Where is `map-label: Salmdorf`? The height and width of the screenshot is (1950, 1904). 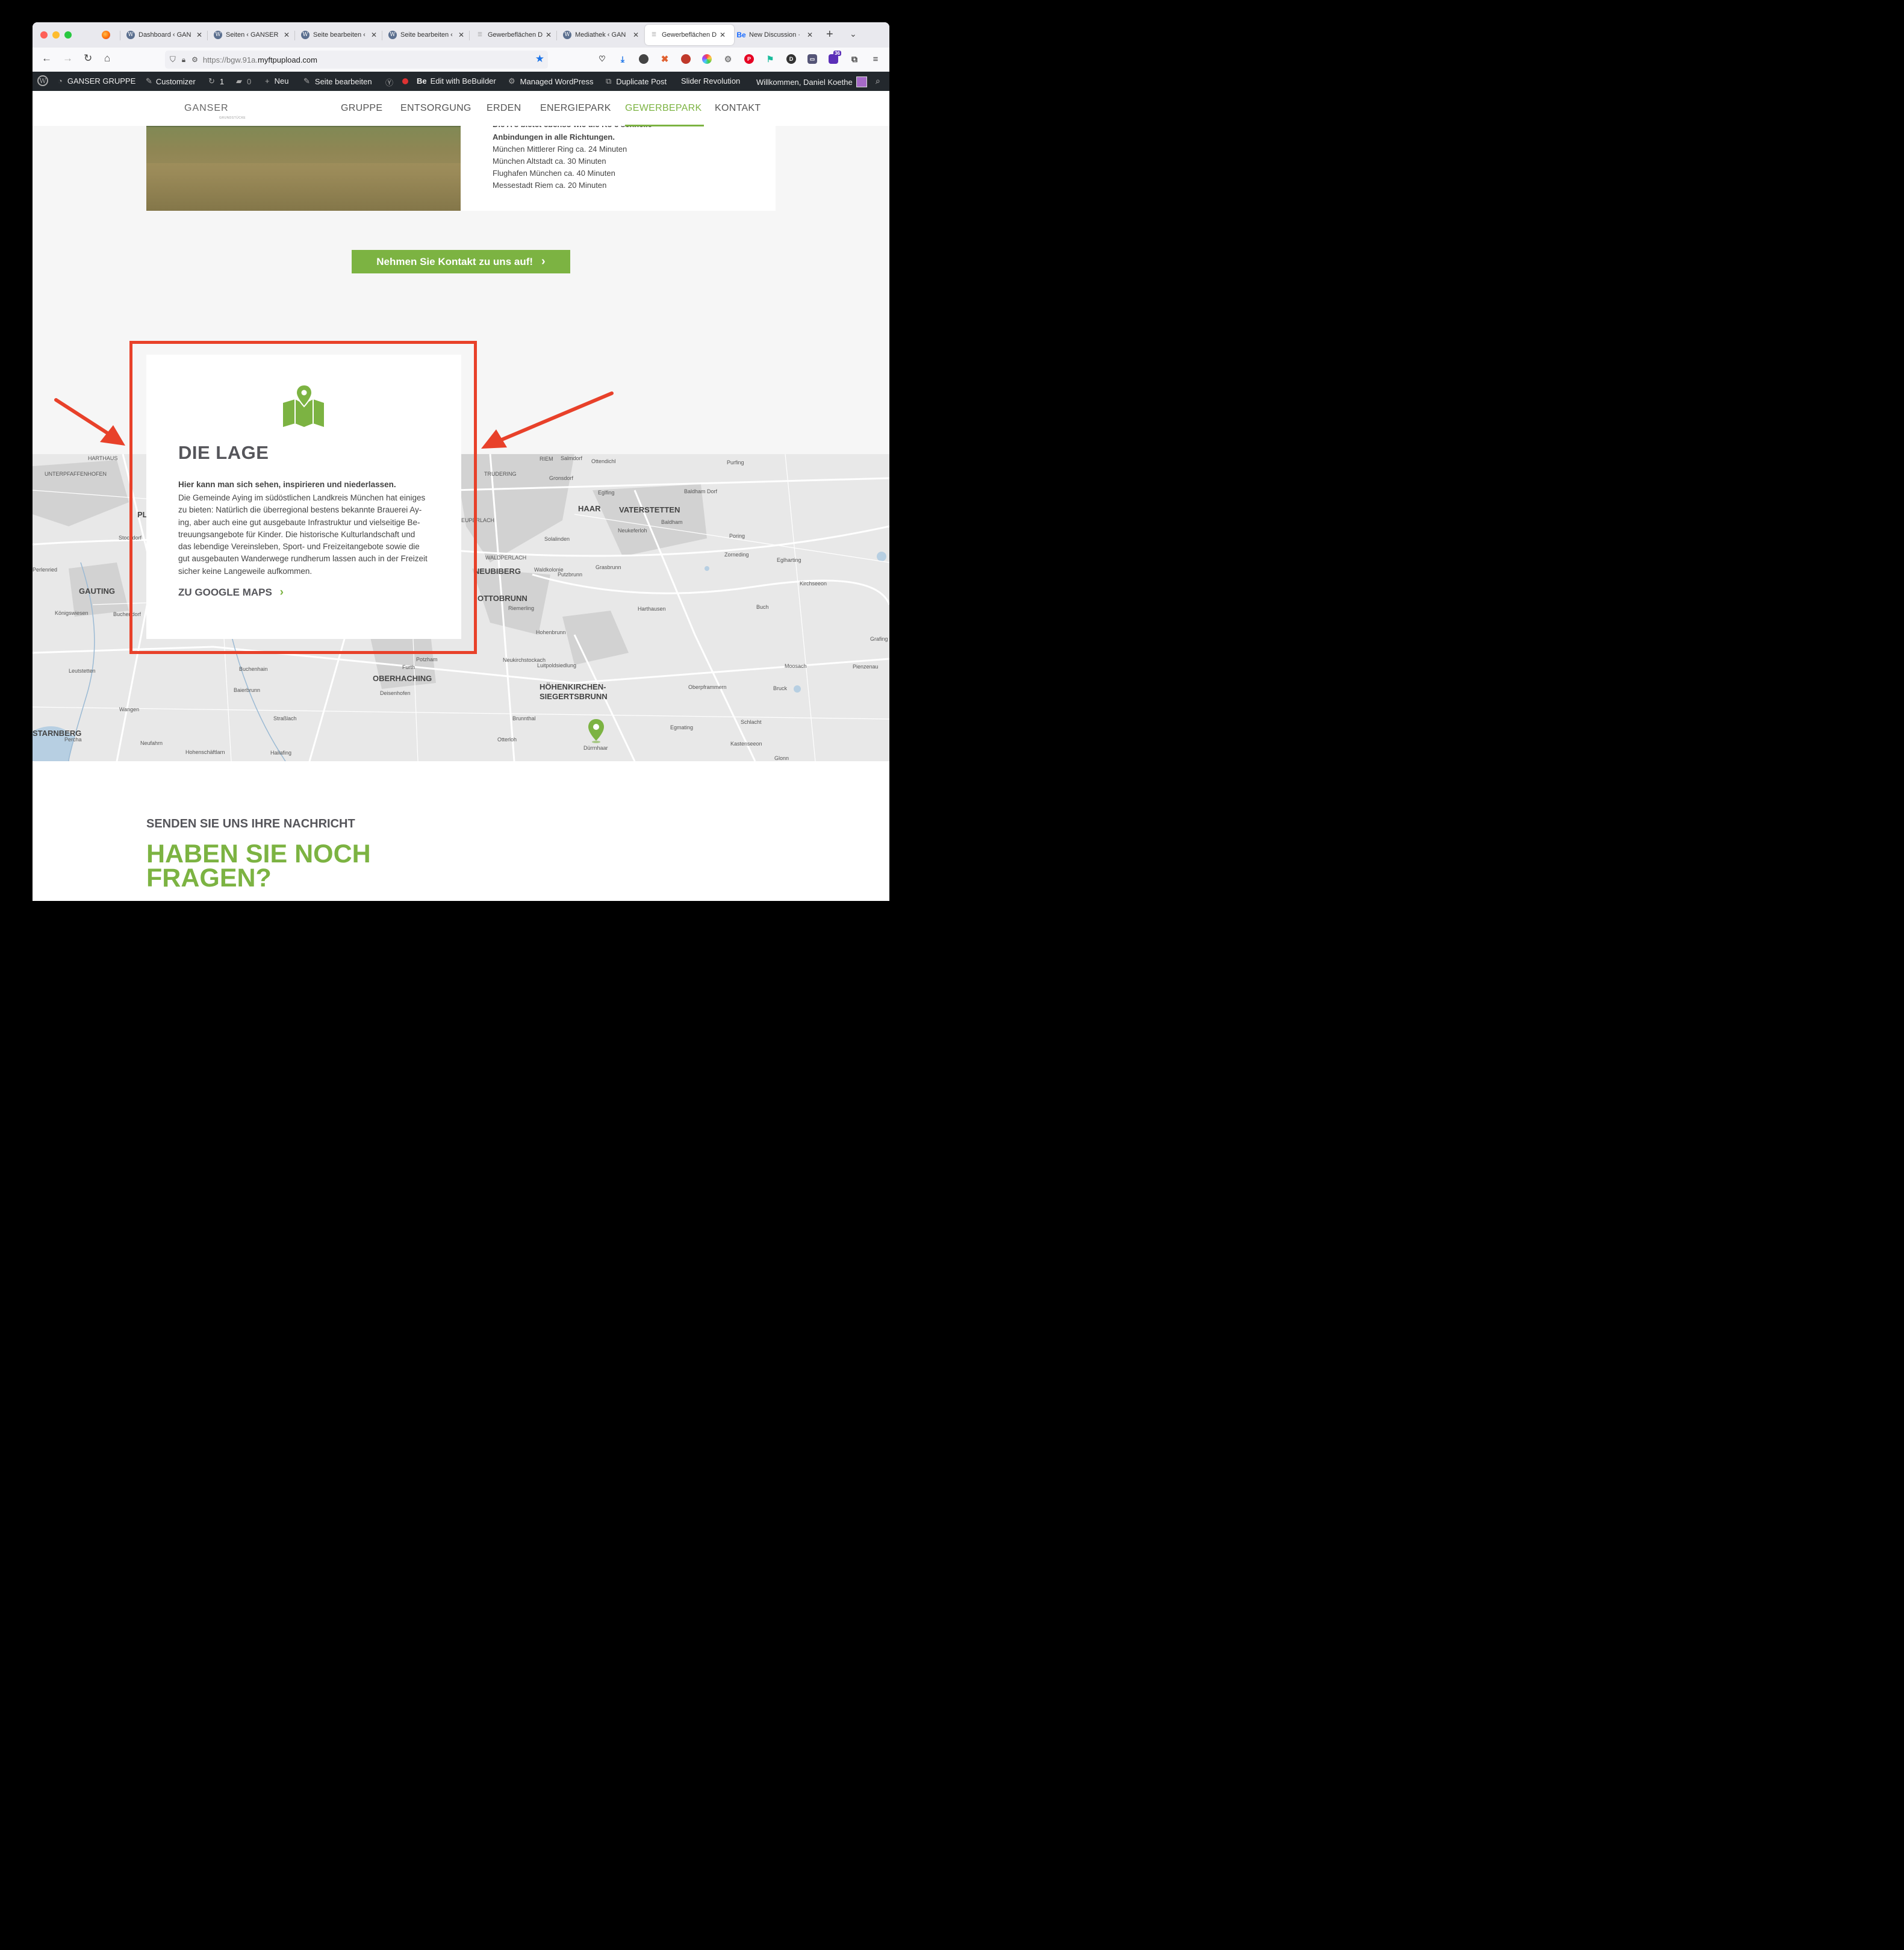 map-label: Salmdorf is located at coordinates (572, 458).